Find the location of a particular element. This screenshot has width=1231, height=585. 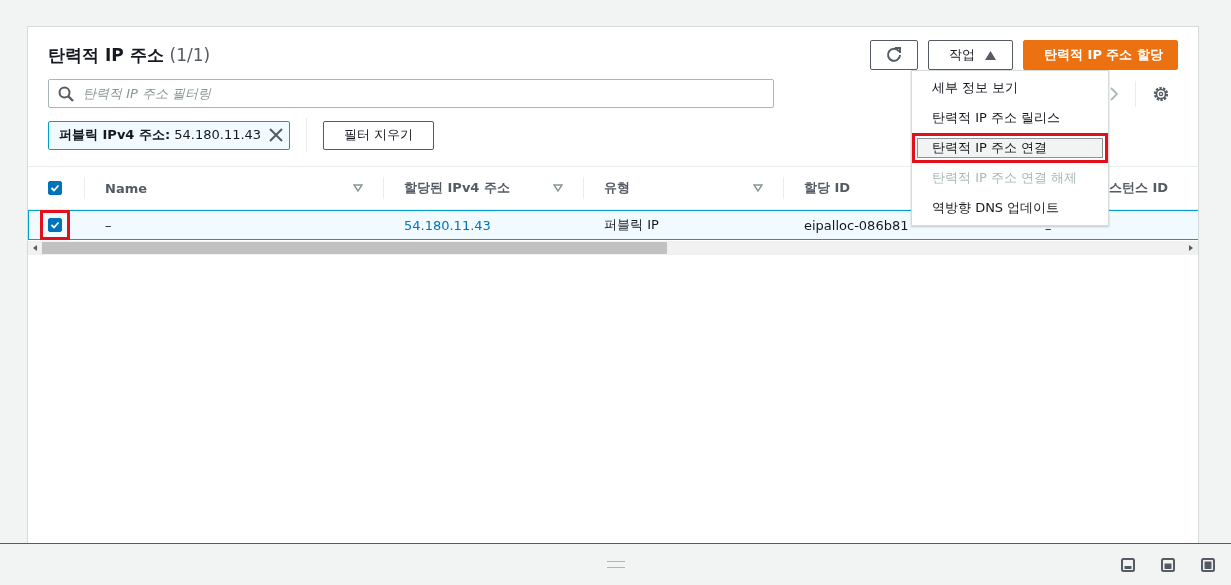

refresh-button is located at coordinates (894, 55).